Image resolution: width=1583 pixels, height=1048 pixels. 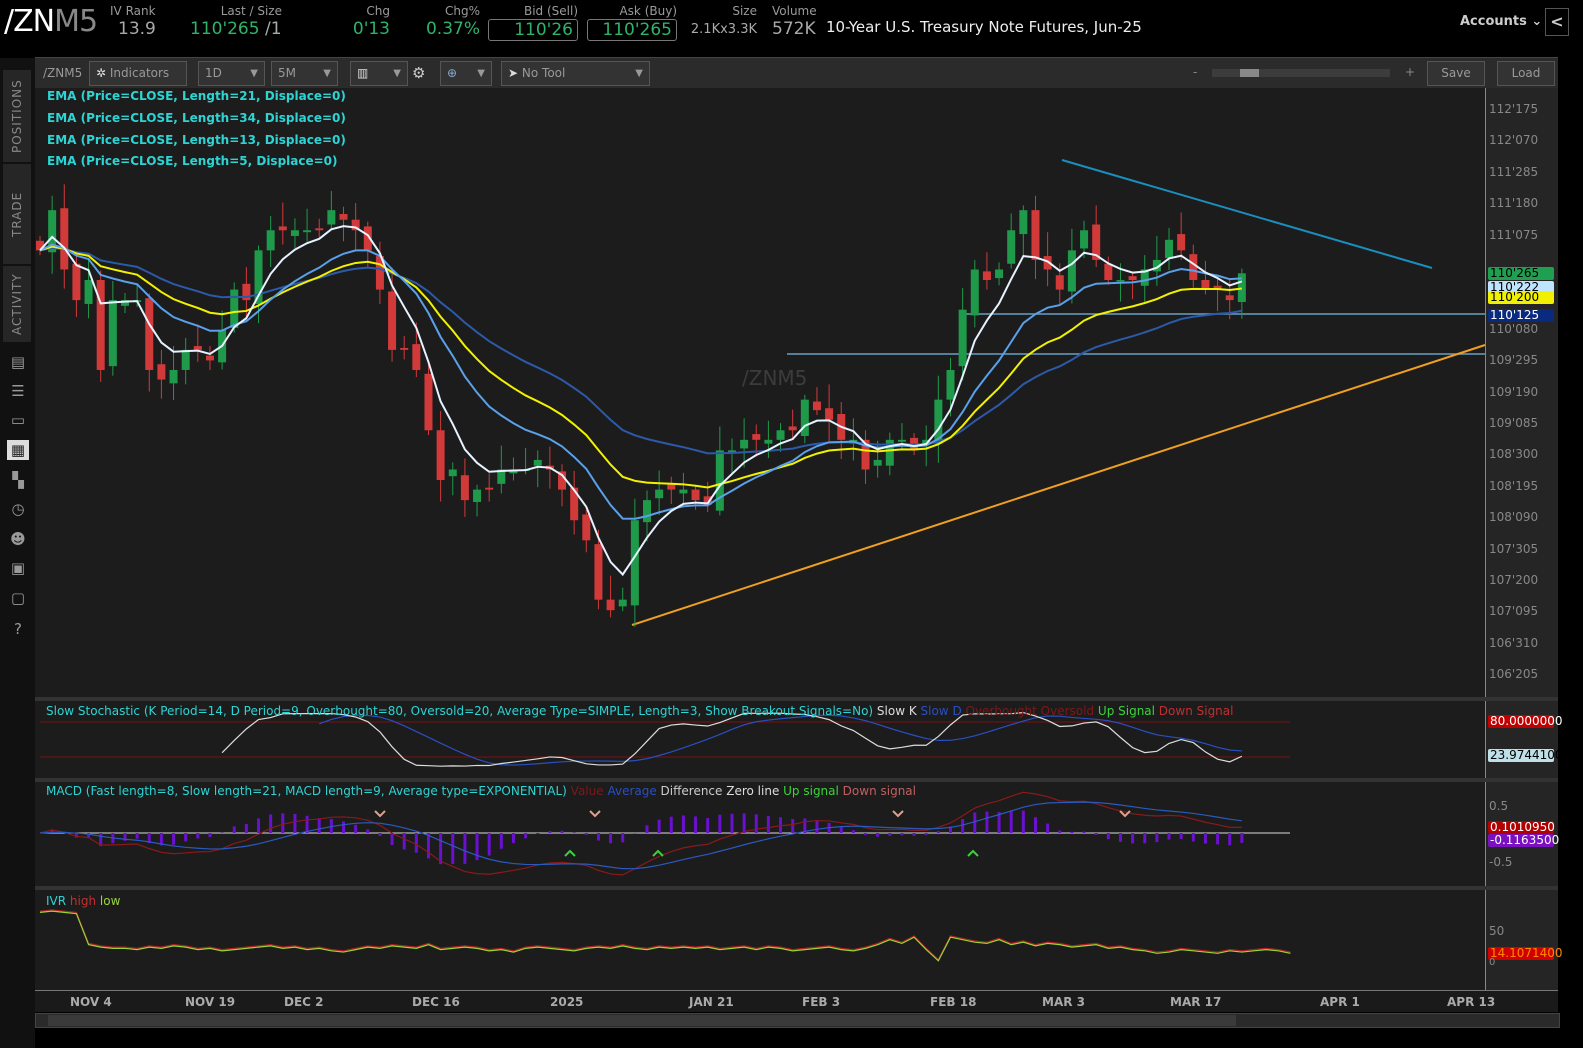 What do you see at coordinates (192, 161) in the screenshot?
I see `study-ema5-label: EMA (Price=CLOSE, Length=5, Displace=0)` at bounding box center [192, 161].